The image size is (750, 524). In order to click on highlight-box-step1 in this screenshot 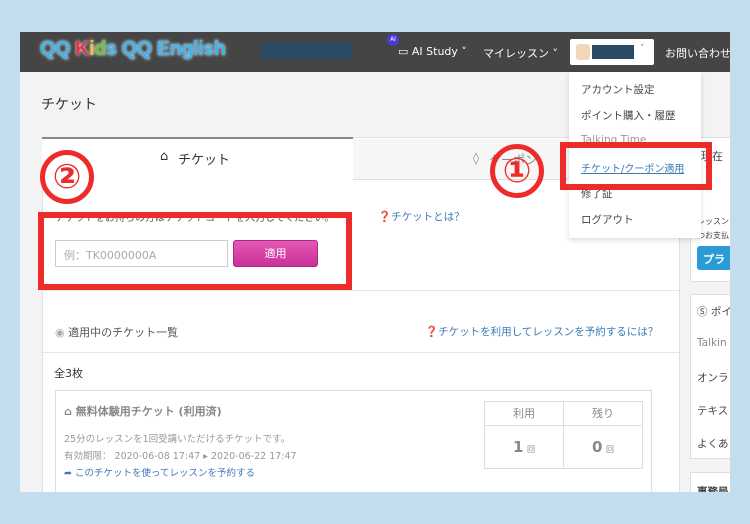, I will do `click(636, 166)`.